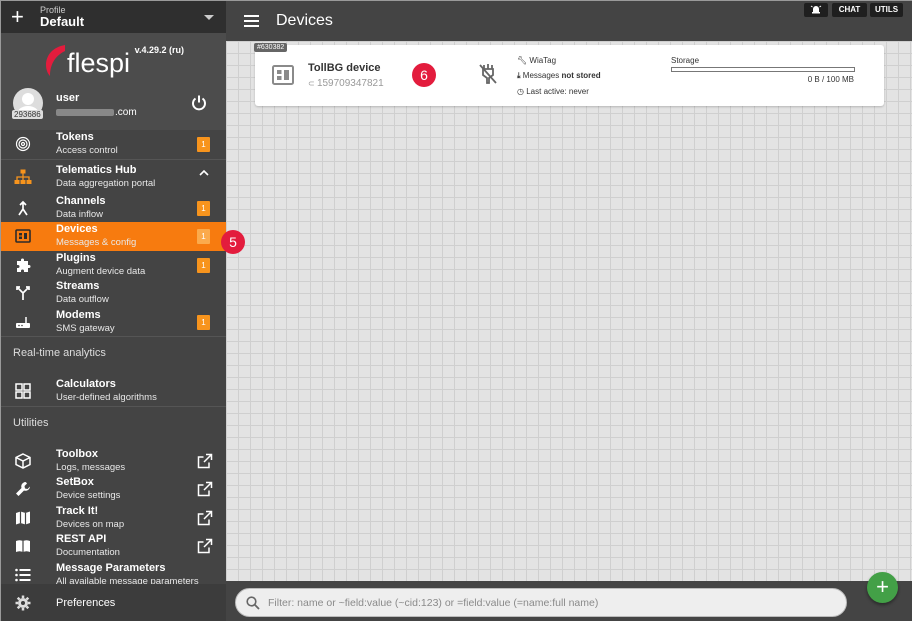  I want to click on logo-text: flespi, so click(99, 63).